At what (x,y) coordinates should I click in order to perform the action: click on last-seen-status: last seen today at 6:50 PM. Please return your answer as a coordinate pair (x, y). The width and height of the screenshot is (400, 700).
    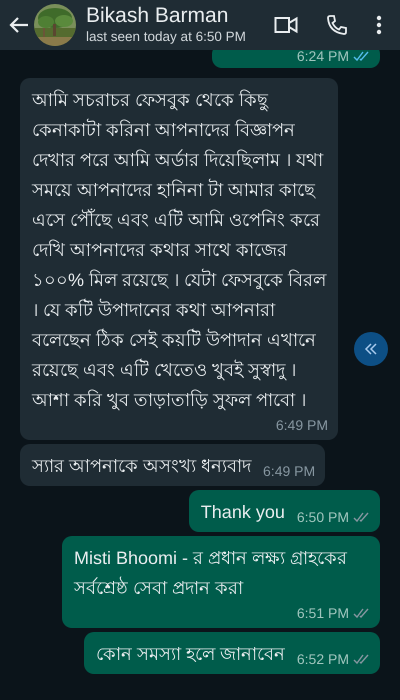
    Looking at the image, I should click on (166, 37).